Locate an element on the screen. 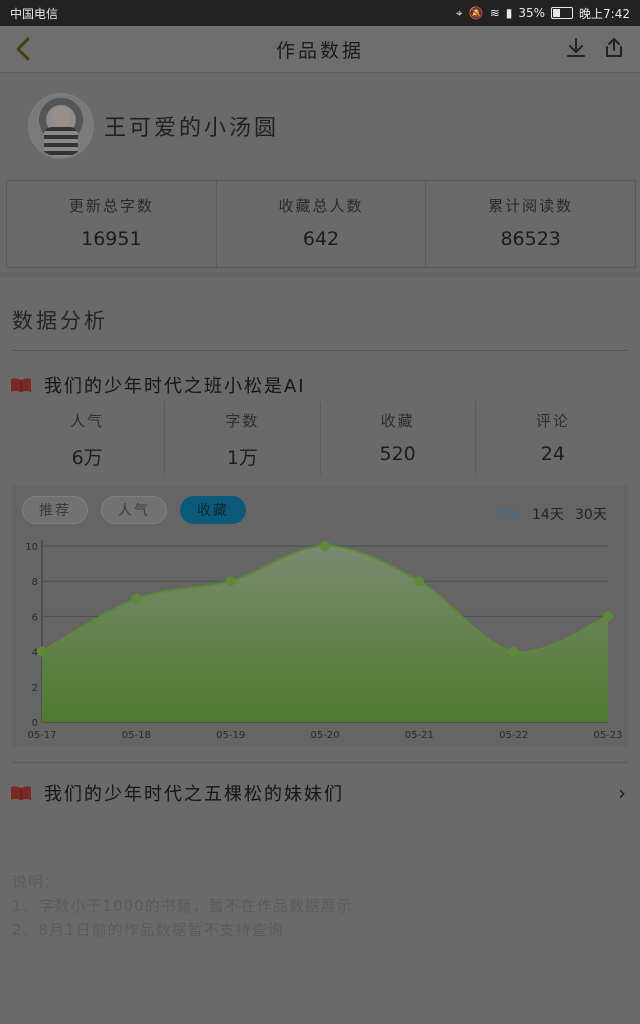  page-title: 作品数据 is located at coordinates (319, 50).